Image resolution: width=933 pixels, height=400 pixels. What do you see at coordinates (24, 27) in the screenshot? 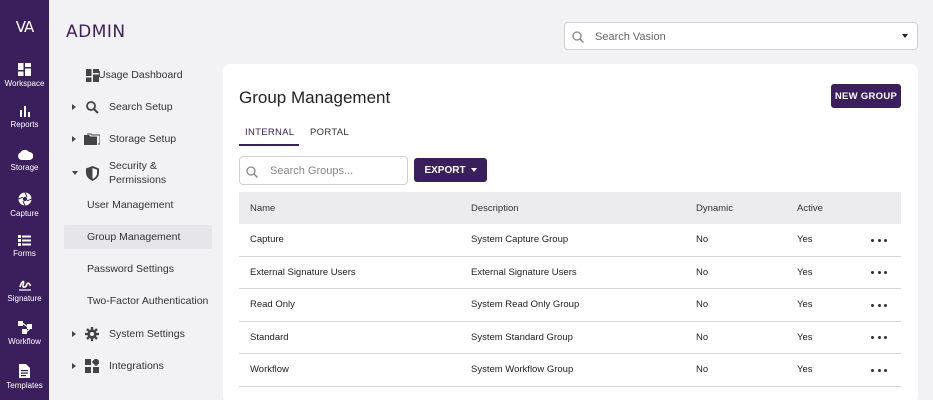
I see `vasion-logo: VA` at bounding box center [24, 27].